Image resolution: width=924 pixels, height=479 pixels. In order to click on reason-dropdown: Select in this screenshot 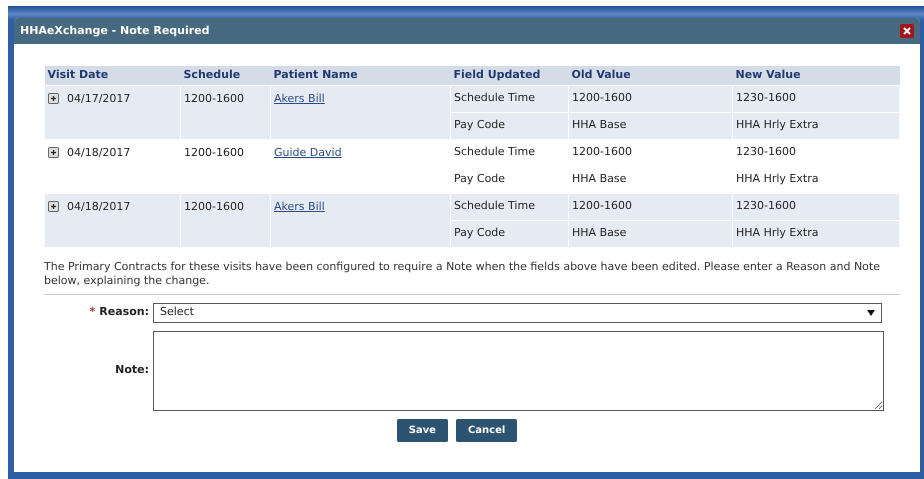, I will do `click(517, 312)`.